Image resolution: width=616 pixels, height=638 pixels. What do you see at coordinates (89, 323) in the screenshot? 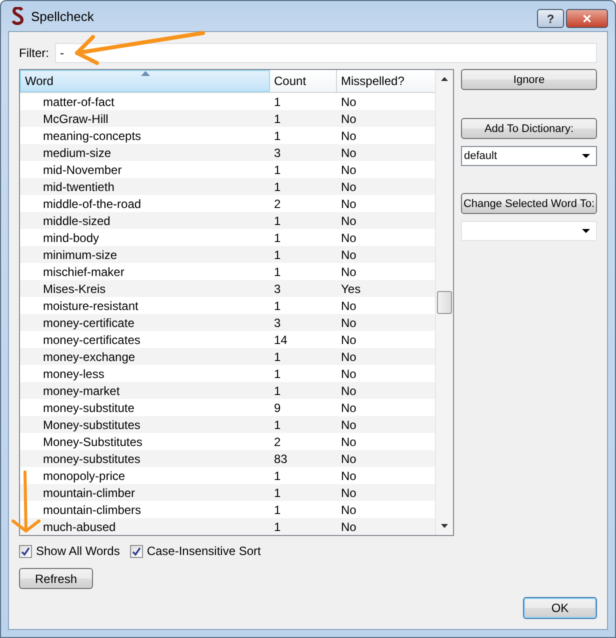
I see `word-cell-text: money-certificate` at bounding box center [89, 323].